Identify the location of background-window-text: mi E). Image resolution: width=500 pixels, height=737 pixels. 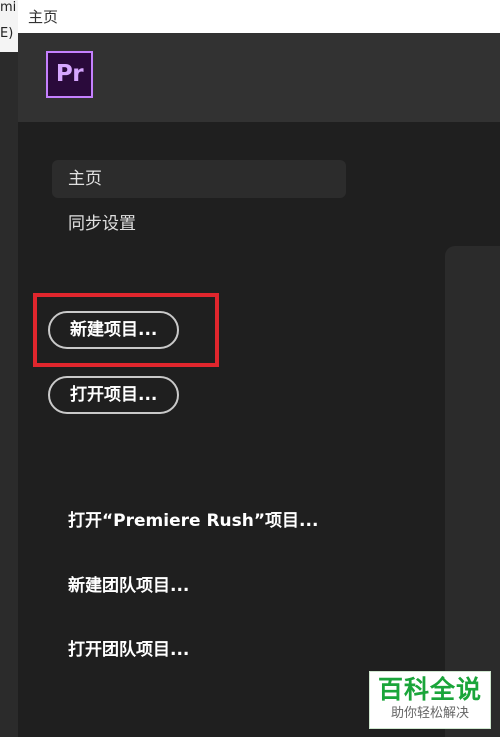
(9, 26).